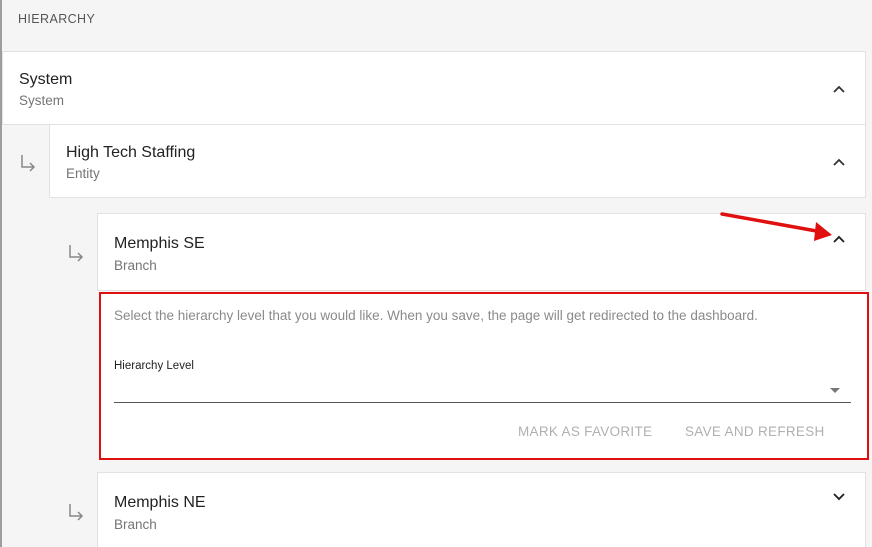 Image resolution: width=872 pixels, height=547 pixels. Describe the element at coordinates (481, 509) in the screenshot. I see `hierarchy-card-branch-memphis-ne: Memphis NE Branch` at that location.